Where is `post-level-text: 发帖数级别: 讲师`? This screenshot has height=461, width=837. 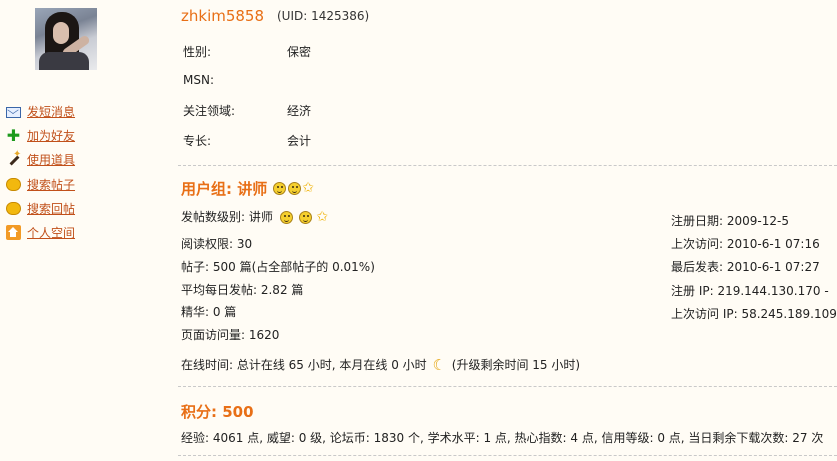
post-level-text: 发帖数级别: 讲师 is located at coordinates (227, 217).